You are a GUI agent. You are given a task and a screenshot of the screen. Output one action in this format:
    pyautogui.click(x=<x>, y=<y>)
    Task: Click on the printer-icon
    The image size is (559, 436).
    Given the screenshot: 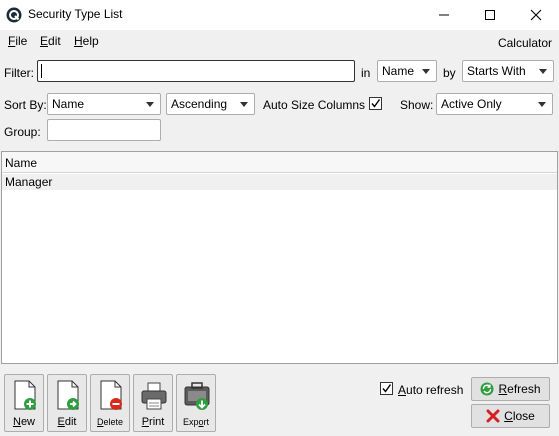 What is the action you would take?
    pyautogui.click(x=154, y=396)
    